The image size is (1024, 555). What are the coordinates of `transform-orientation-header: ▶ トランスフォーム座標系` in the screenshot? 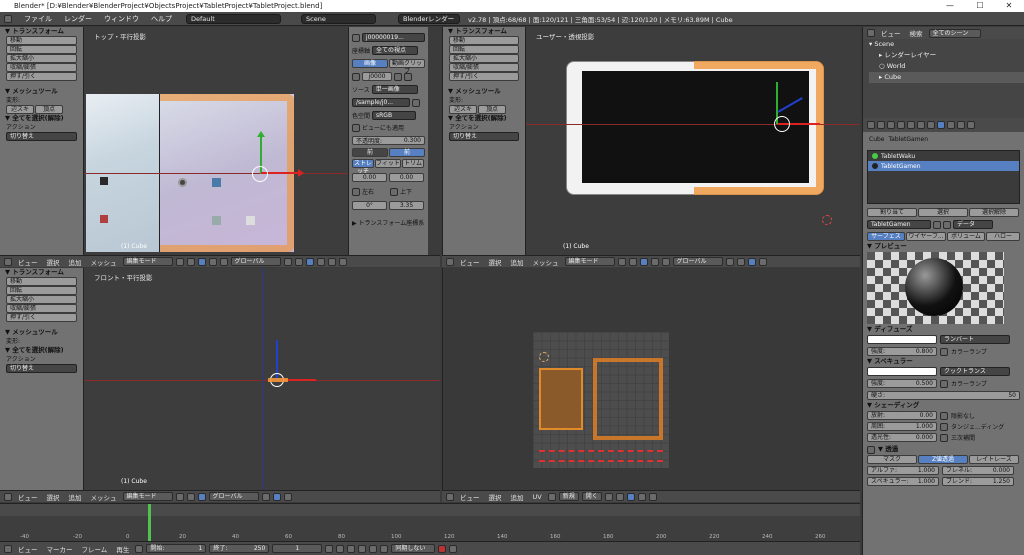 It's located at (388, 222).